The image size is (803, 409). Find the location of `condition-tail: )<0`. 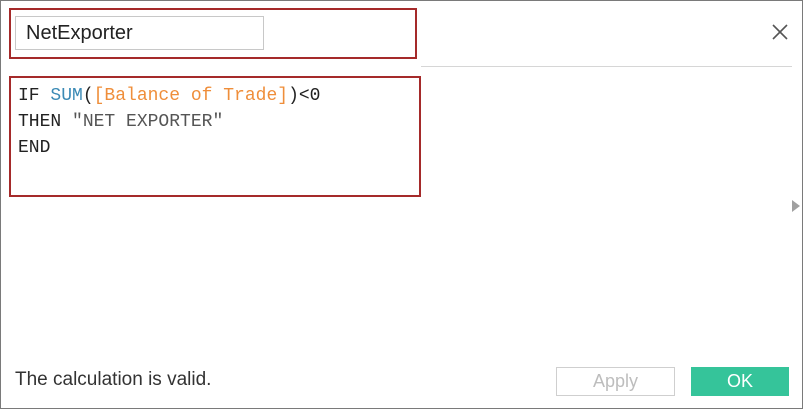

condition-tail: )<0 is located at coordinates (304, 96).